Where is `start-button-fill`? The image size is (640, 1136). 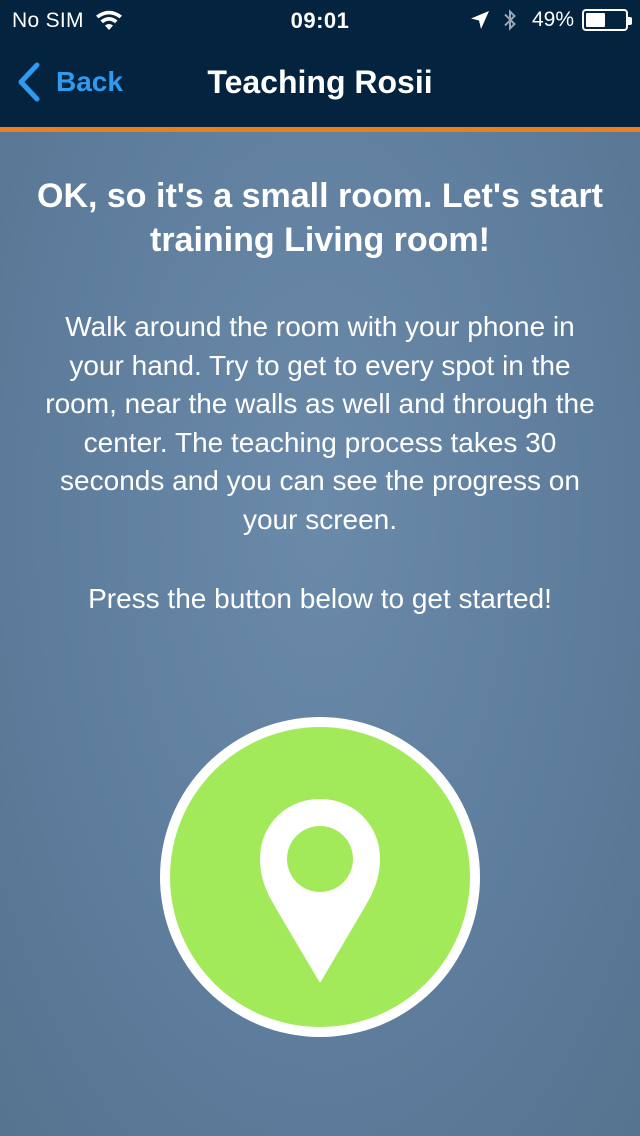
start-button-fill is located at coordinates (320, 877).